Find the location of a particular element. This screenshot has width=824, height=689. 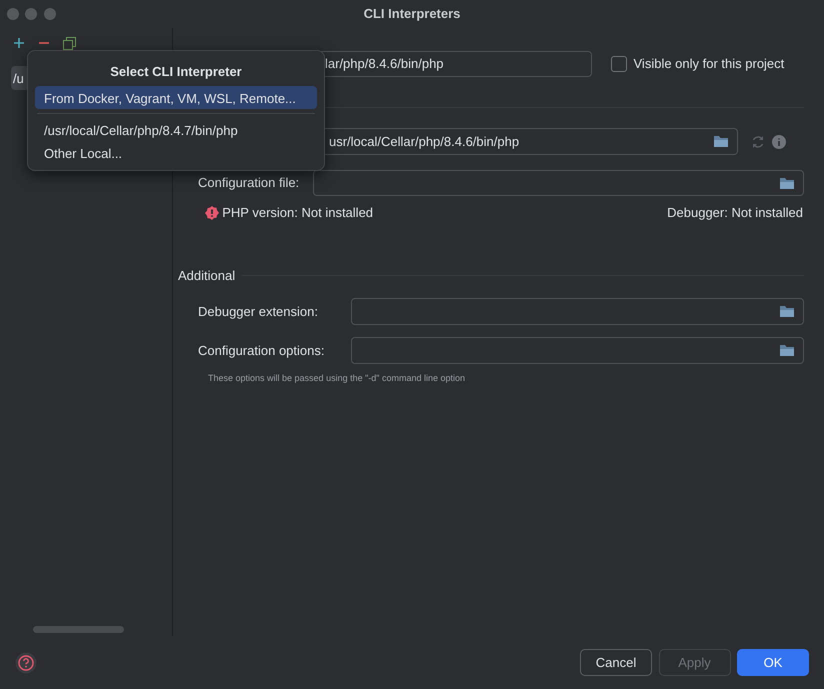

window-title: CLI Interpreters is located at coordinates (412, 14).